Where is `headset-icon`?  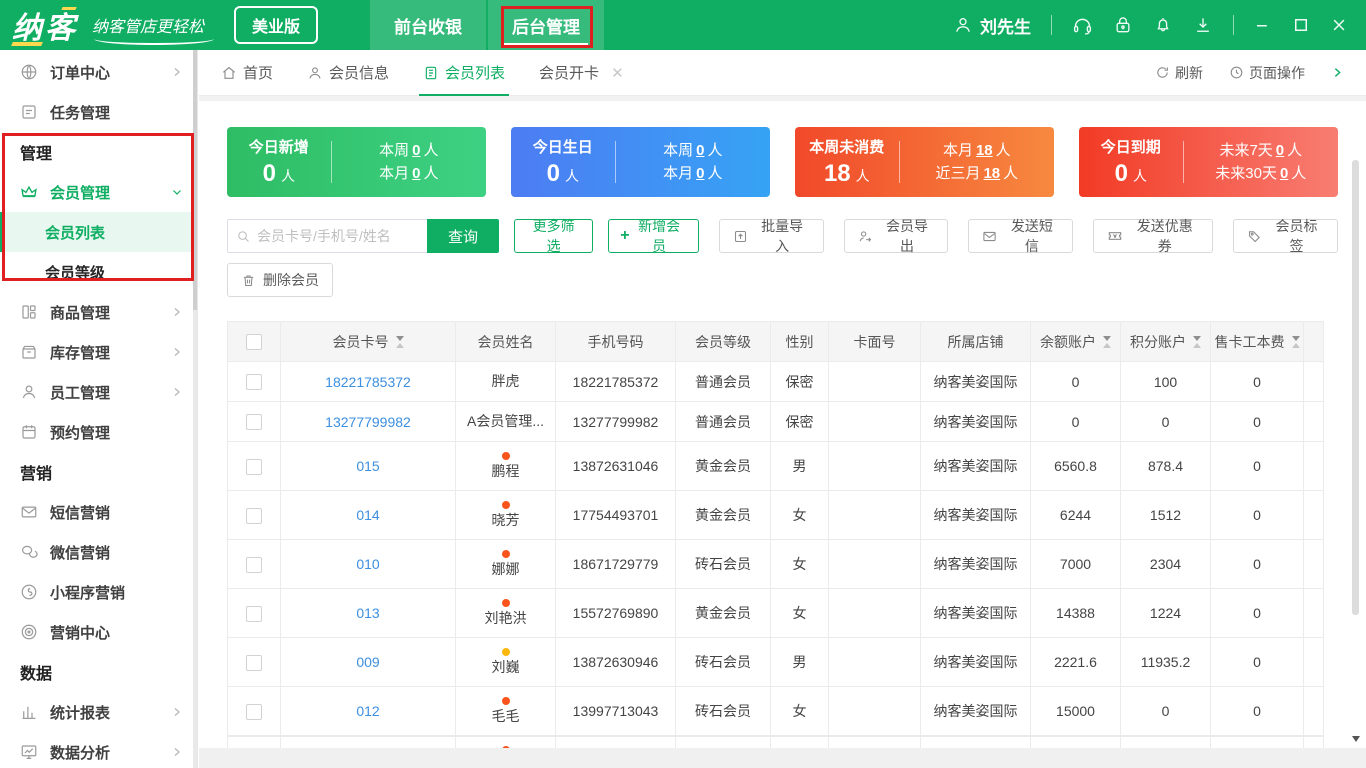
headset-icon is located at coordinates (1082, 25).